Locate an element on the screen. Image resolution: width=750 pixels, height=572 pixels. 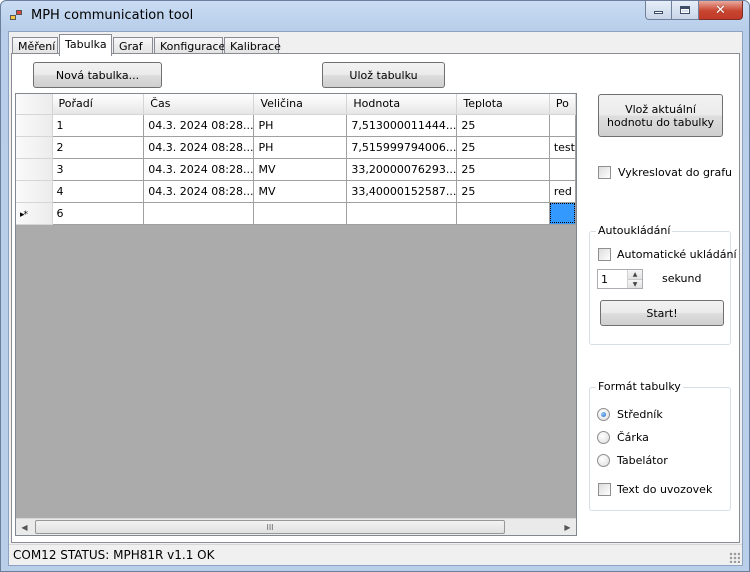
autosave-group-title: Autoukládání is located at coordinates (634, 230).